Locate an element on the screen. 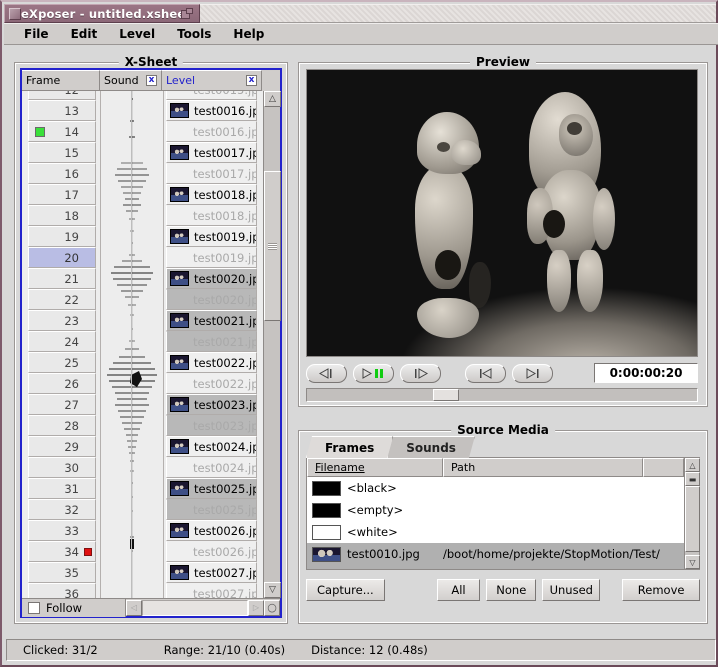 This screenshot has height=667, width=718. level-column-checkbox: x is located at coordinates (251, 80).